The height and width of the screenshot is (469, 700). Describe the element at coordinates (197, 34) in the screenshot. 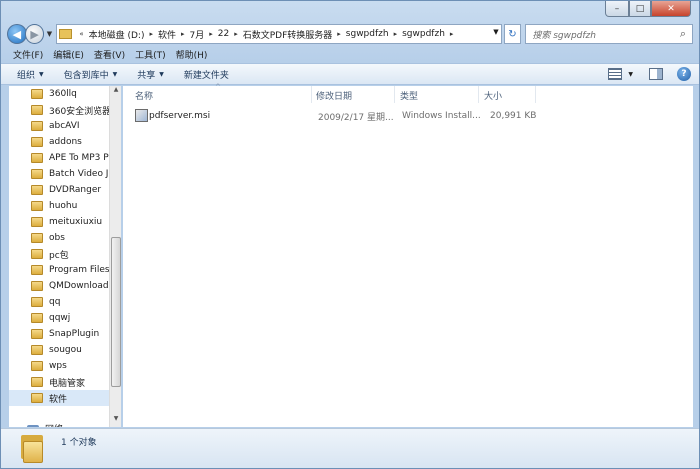

I see `breadcrumb-item: 7月` at that location.